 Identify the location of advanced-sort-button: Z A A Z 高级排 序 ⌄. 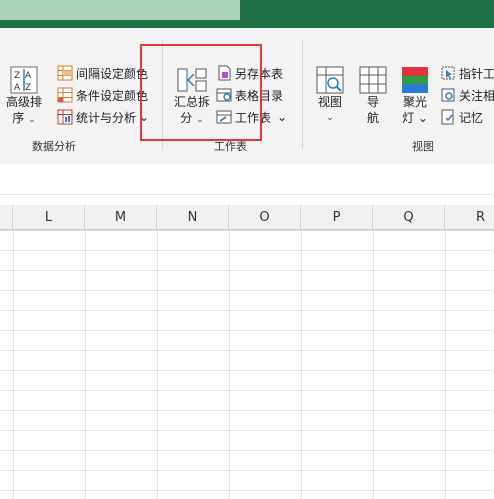
(24, 97).